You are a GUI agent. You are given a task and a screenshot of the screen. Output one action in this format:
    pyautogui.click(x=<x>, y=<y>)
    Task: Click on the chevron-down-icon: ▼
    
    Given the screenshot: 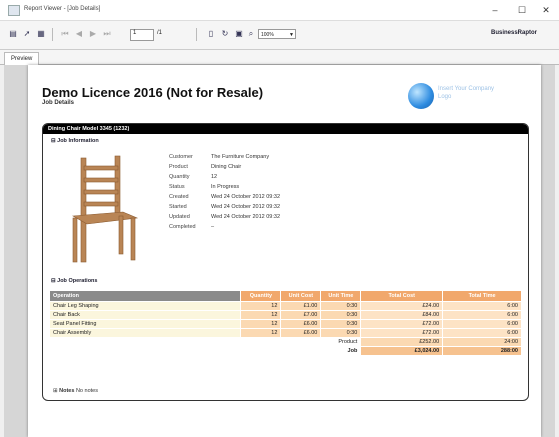 What is the action you would take?
    pyautogui.click(x=291, y=35)
    